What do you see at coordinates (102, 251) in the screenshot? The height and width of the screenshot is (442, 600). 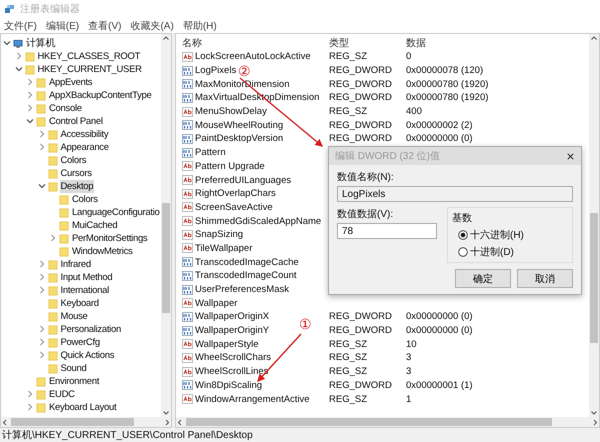 I see `tree-item: WindowMetrics` at bounding box center [102, 251].